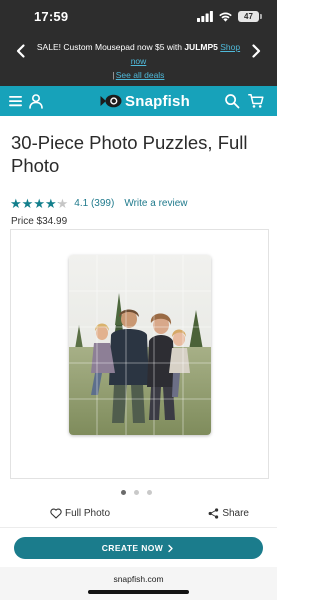  What do you see at coordinates (36, 101) in the screenshot?
I see `account-icon` at bounding box center [36, 101].